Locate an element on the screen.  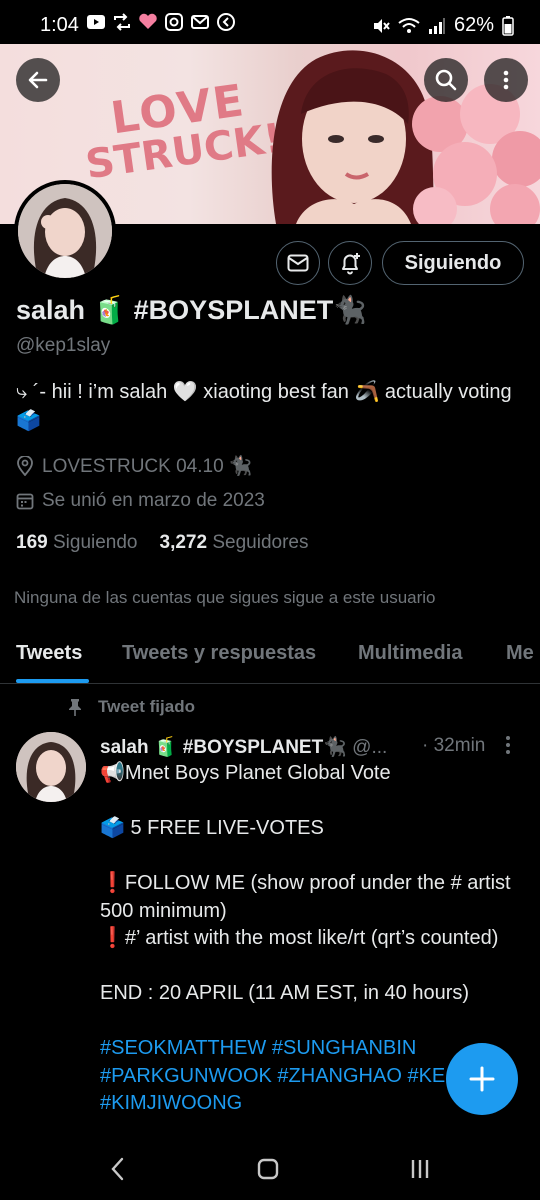
battery-icon is located at coordinates (508, 25).